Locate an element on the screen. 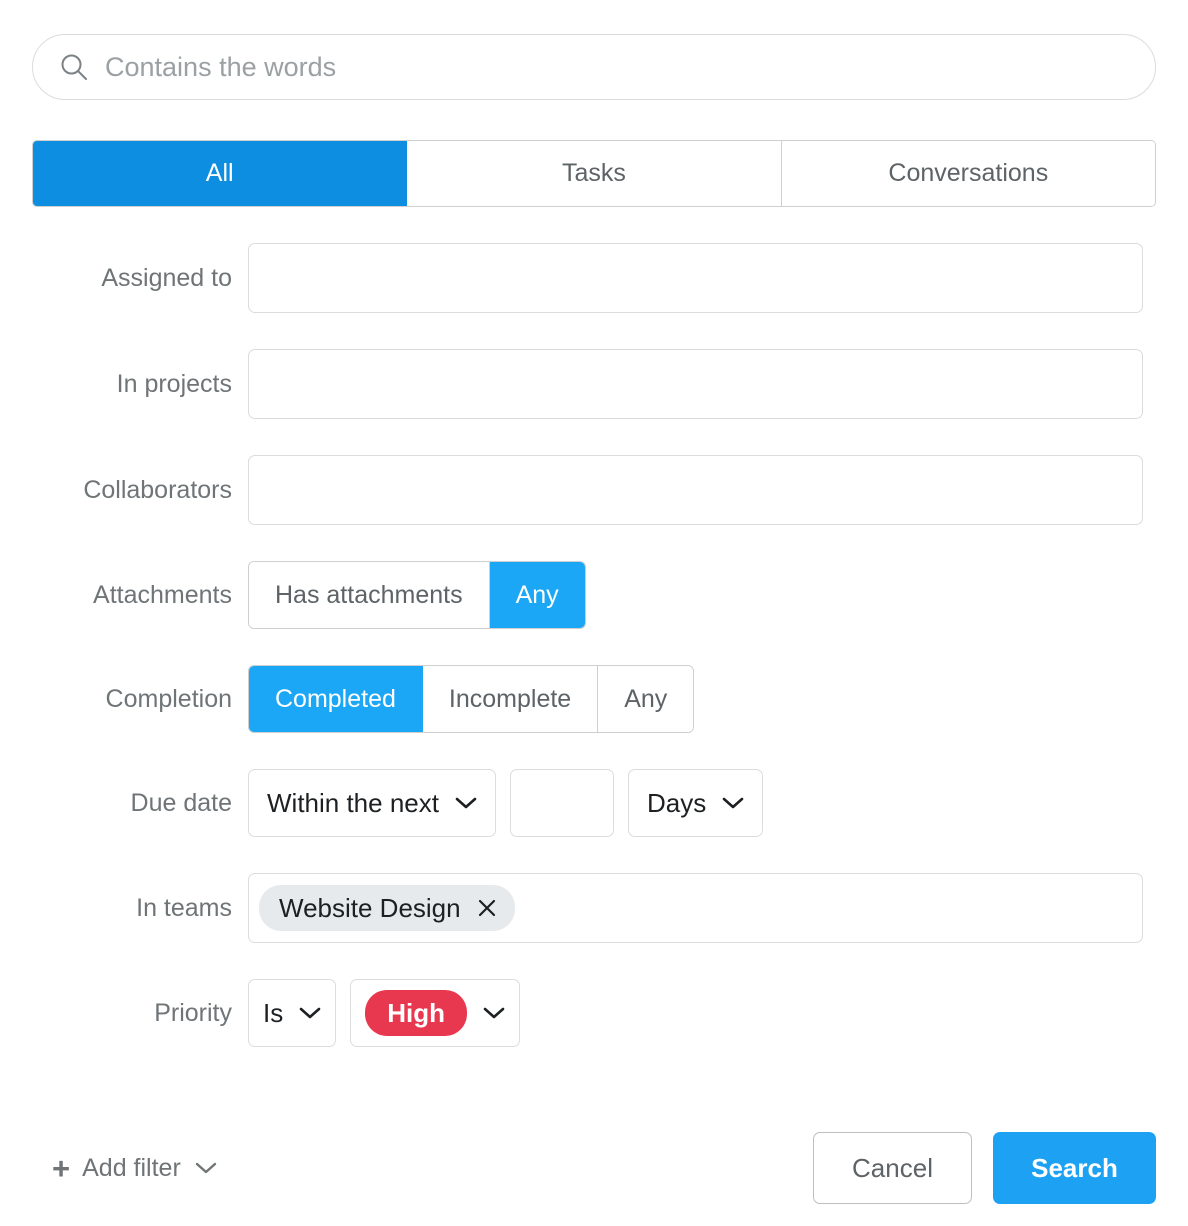  assigned-to-input is located at coordinates (695, 278).